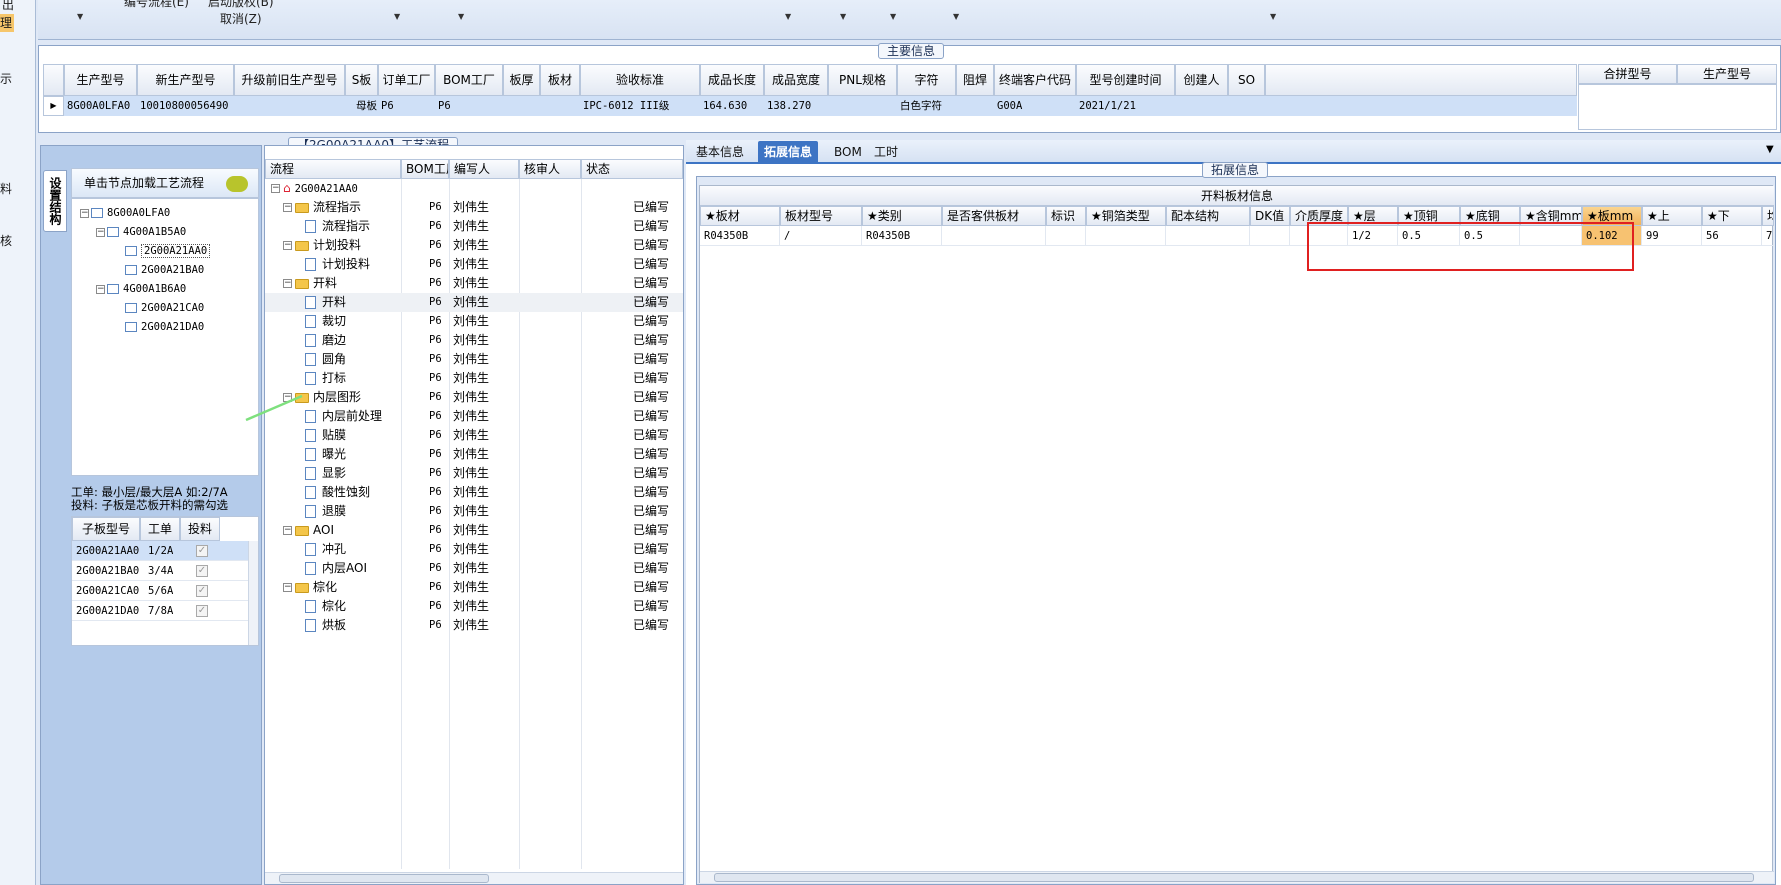 The width and height of the screenshot is (1781, 885). I want to click on tab-menu-chevron-icon: ▼, so click(1770, 149).